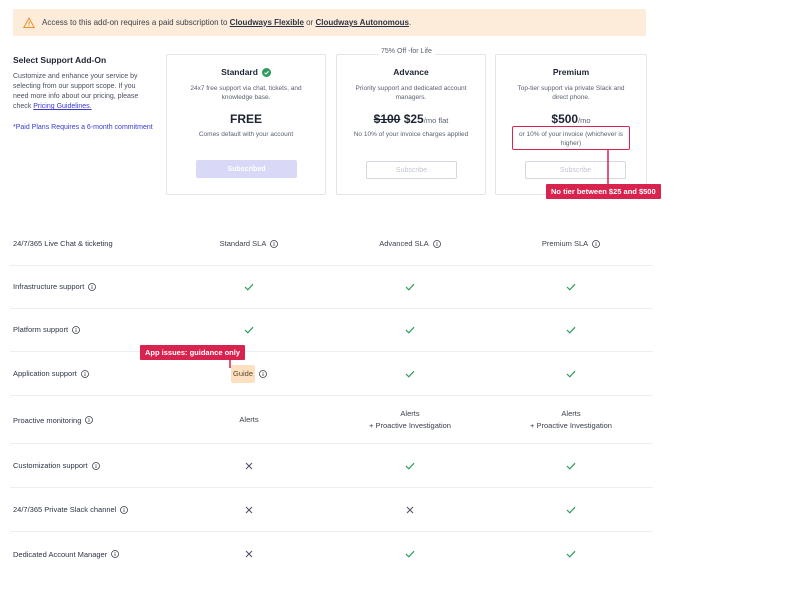 This screenshot has height=592, width=800. I want to click on advance-new-price: $25, so click(413, 119).